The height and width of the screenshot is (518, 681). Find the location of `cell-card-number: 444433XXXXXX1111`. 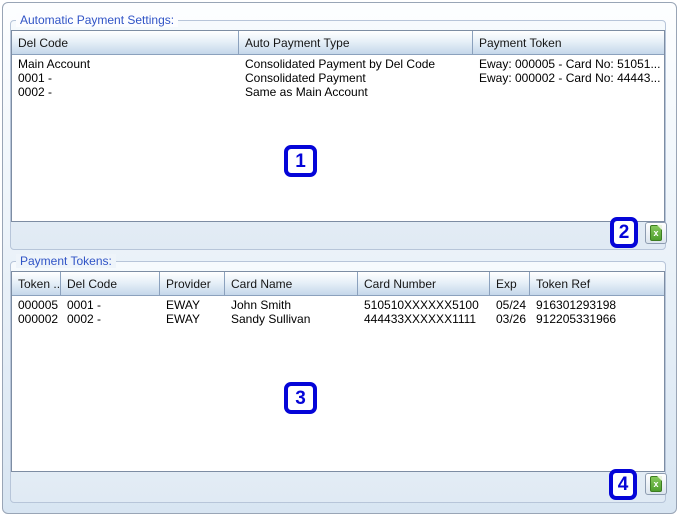

cell-card-number: 444433XXXXXX1111 is located at coordinates (420, 319).